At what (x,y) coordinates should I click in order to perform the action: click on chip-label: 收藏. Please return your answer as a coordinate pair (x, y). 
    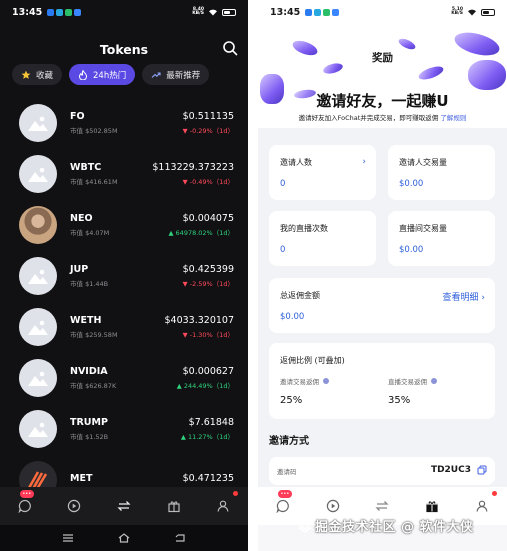
    Looking at the image, I should click on (45, 75).